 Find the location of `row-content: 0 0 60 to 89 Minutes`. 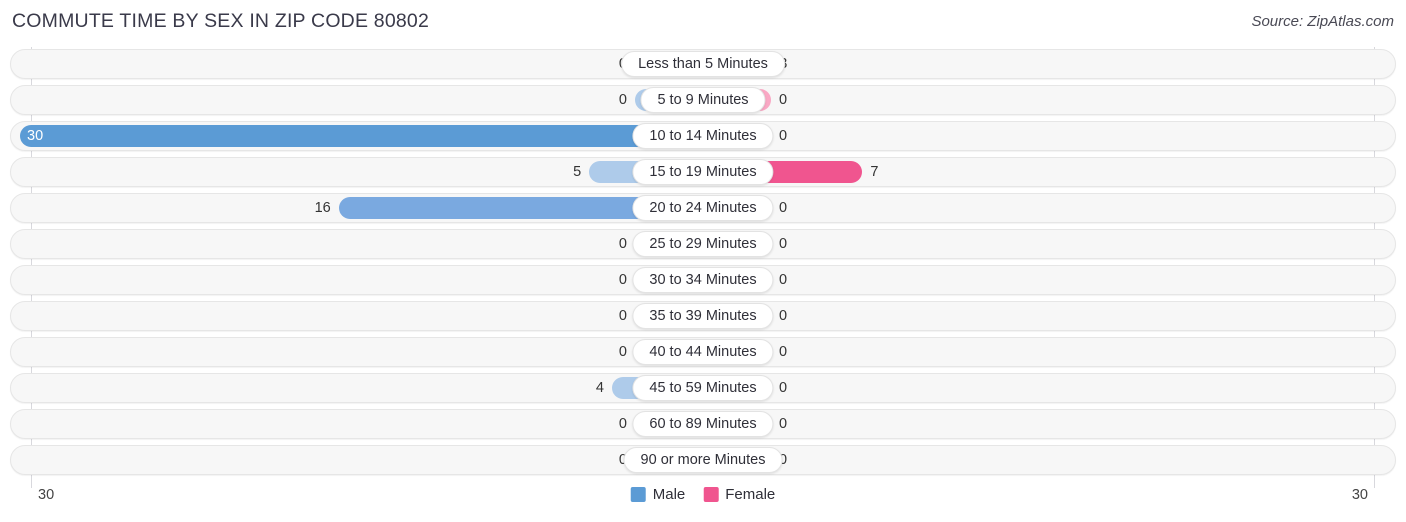

row-content: 0 0 60 to 89 Minutes is located at coordinates (703, 424).